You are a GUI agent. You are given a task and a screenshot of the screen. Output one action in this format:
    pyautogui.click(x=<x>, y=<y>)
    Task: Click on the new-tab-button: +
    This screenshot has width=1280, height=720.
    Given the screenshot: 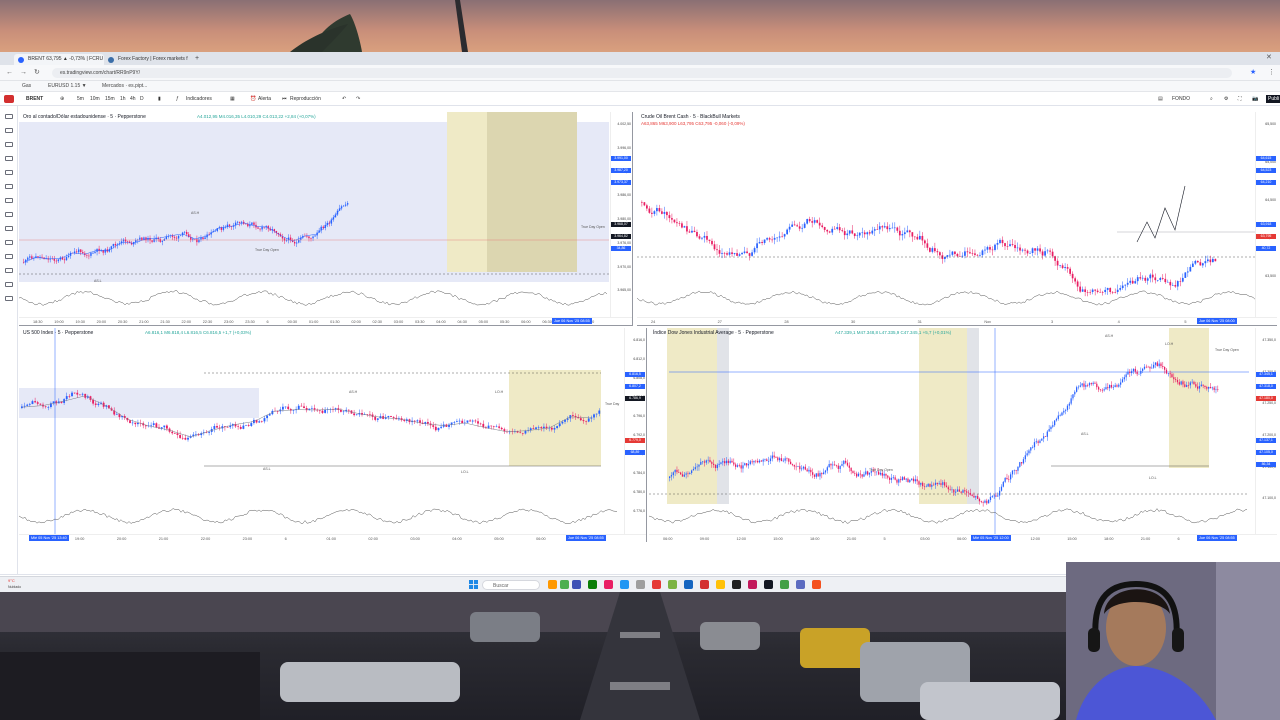 What is the action you would take?
    pyautogui.click(x=197, y=58)
    